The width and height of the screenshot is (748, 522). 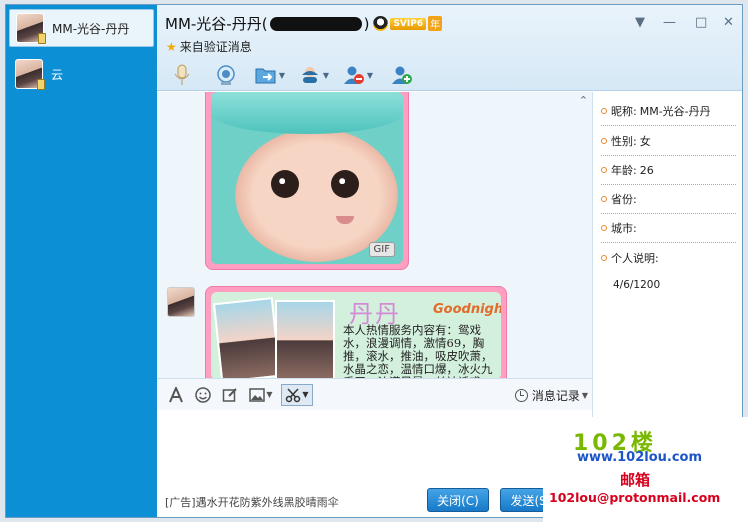 I want to click on history-label: 消息记录, so click(x=555, y=396).